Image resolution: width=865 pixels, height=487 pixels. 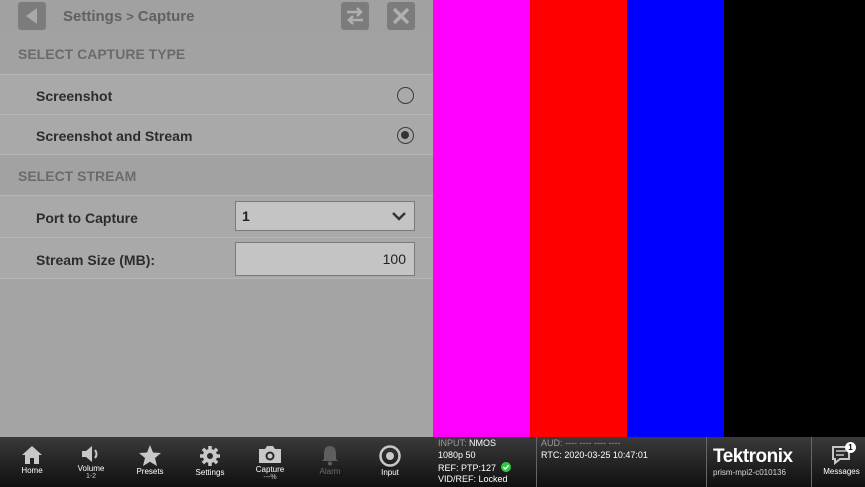 I want to click on port-value: 1, so click(x=246, y=216).